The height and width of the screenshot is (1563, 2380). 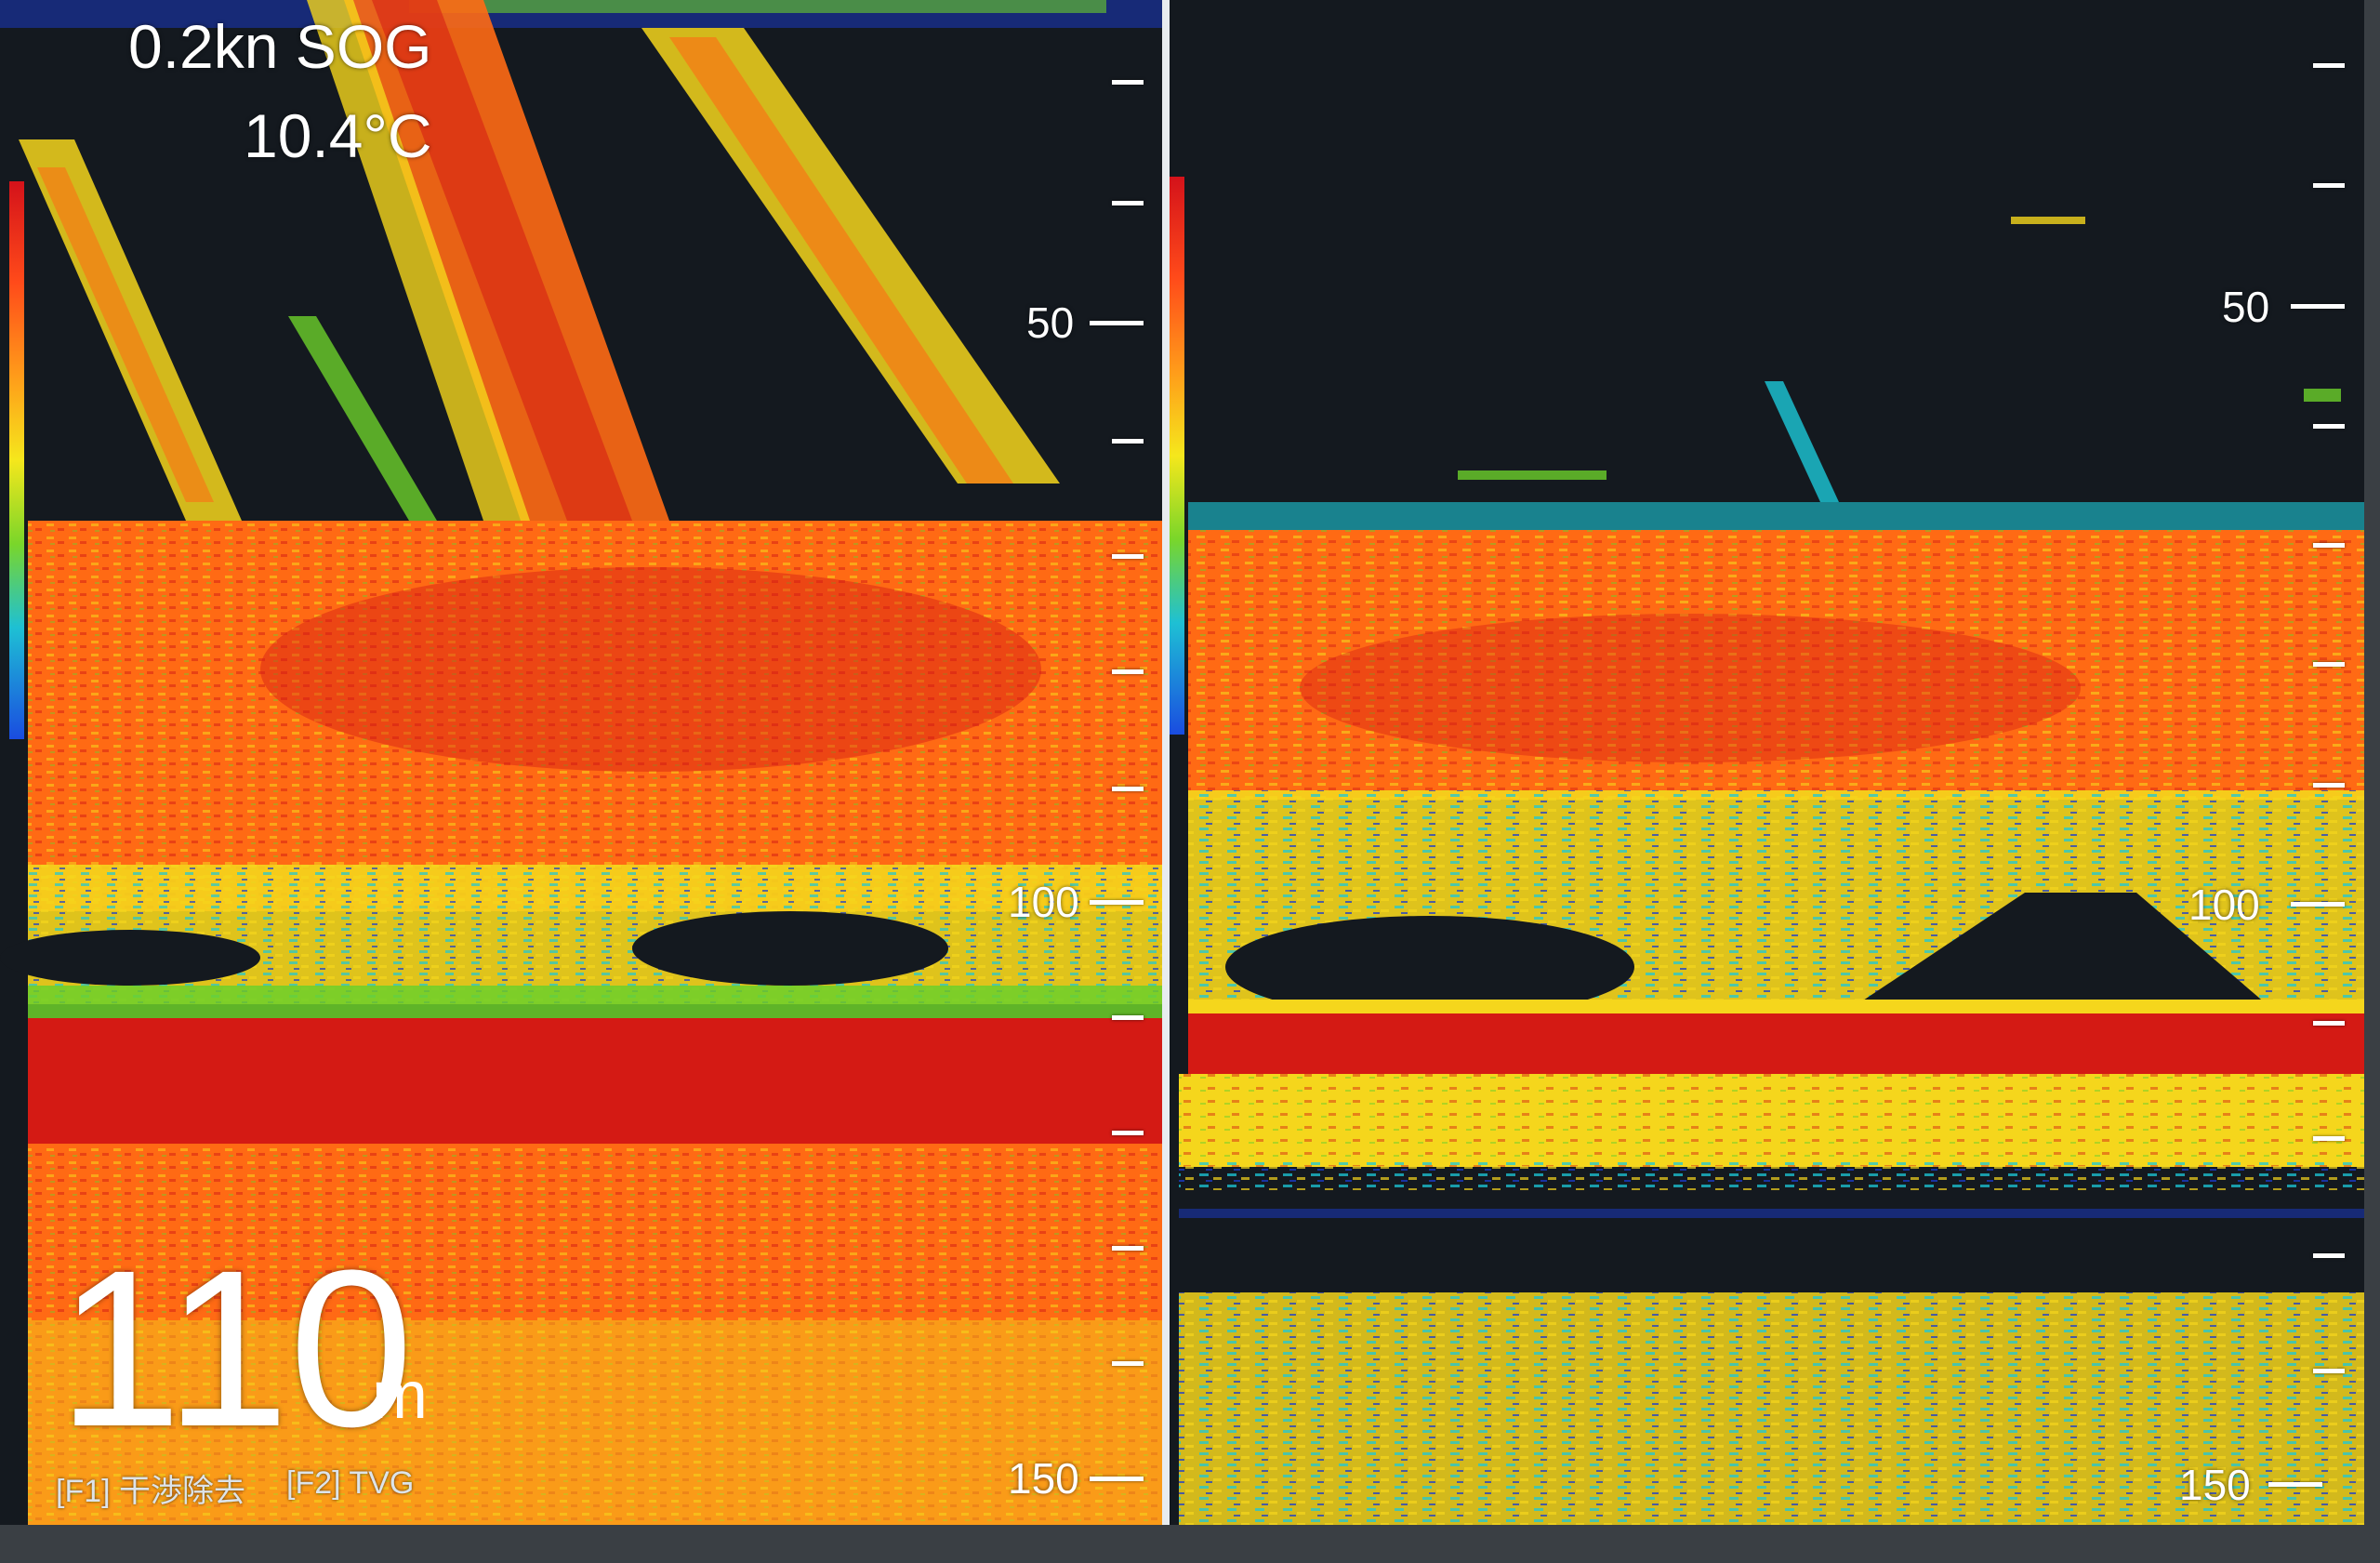 I want to click on depth-label-150-right: 150, so click(x=2215, y=1485).